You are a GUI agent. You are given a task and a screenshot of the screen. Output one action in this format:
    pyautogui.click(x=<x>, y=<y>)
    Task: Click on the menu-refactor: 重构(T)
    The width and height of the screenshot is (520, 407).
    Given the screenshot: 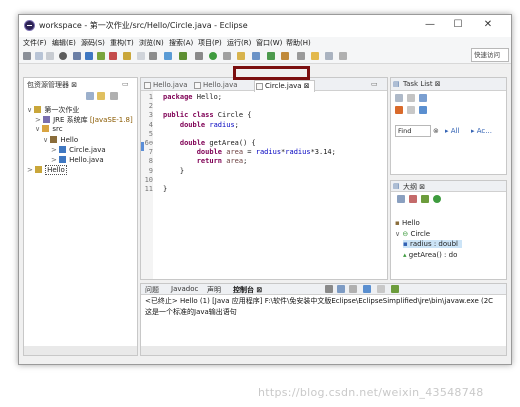 What is the action you would take?
    pyautogui.click(x=122, y=43)
    